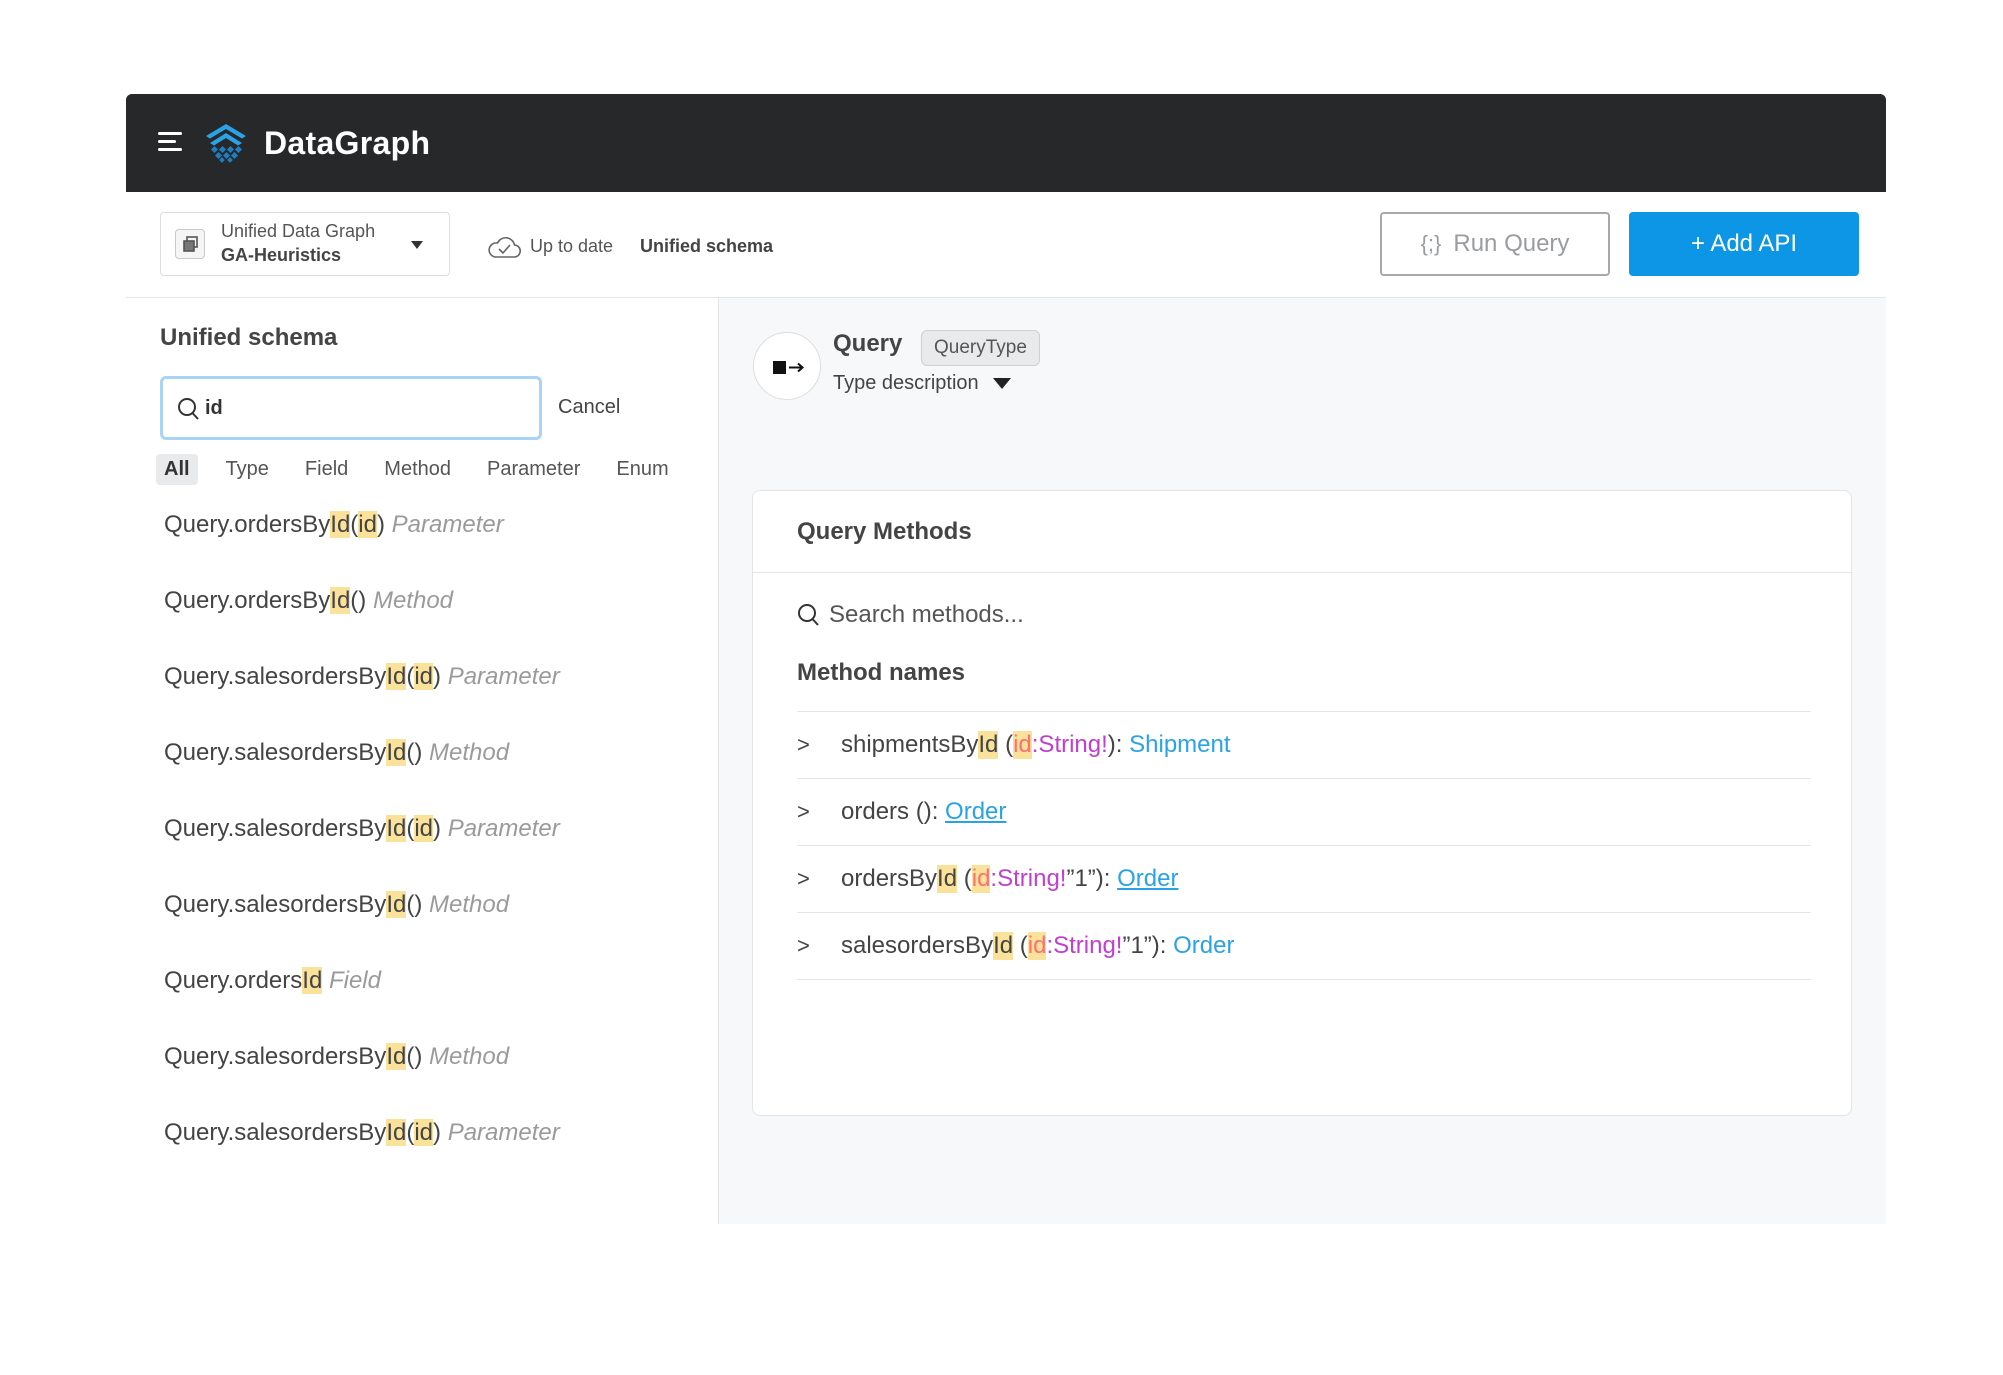  I want to click on schema-search, so click(351, 408).